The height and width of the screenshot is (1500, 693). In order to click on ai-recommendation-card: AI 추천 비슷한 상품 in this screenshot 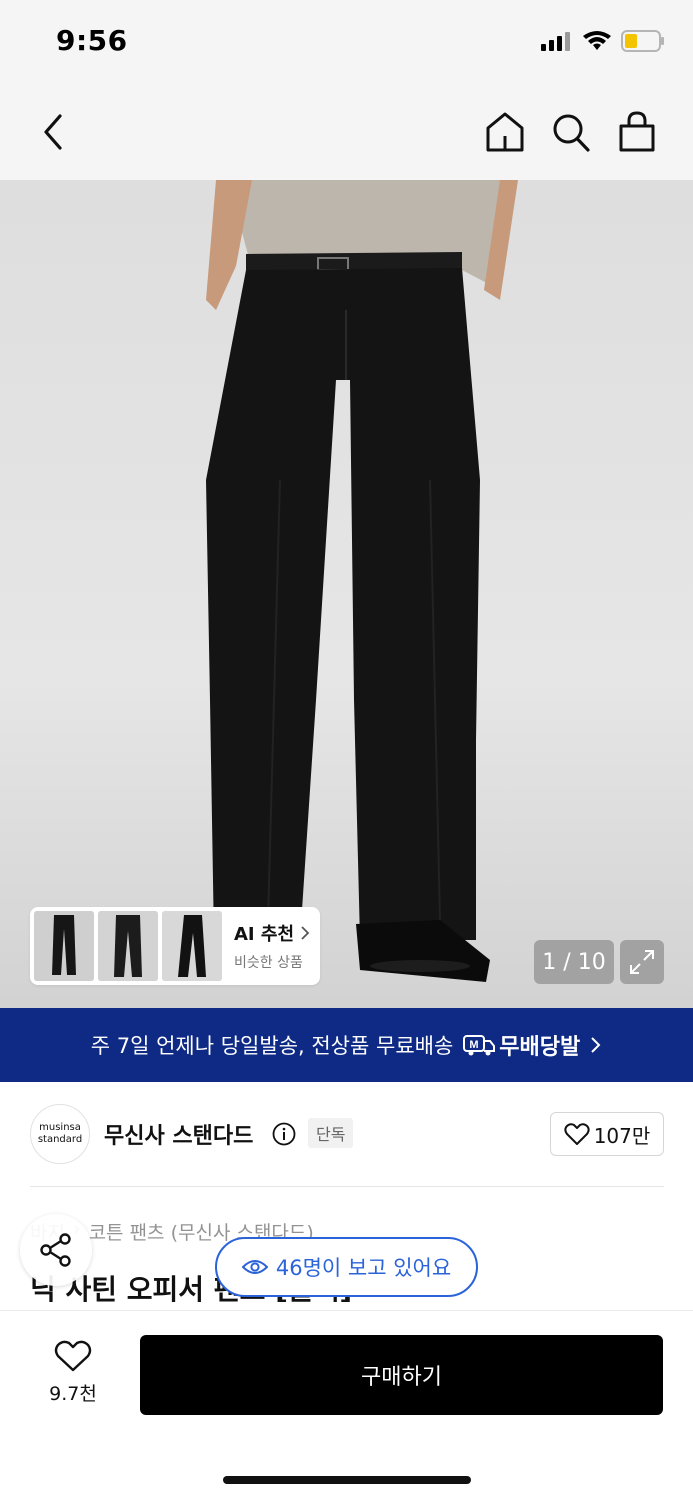, I will do `click(175, 946)`.